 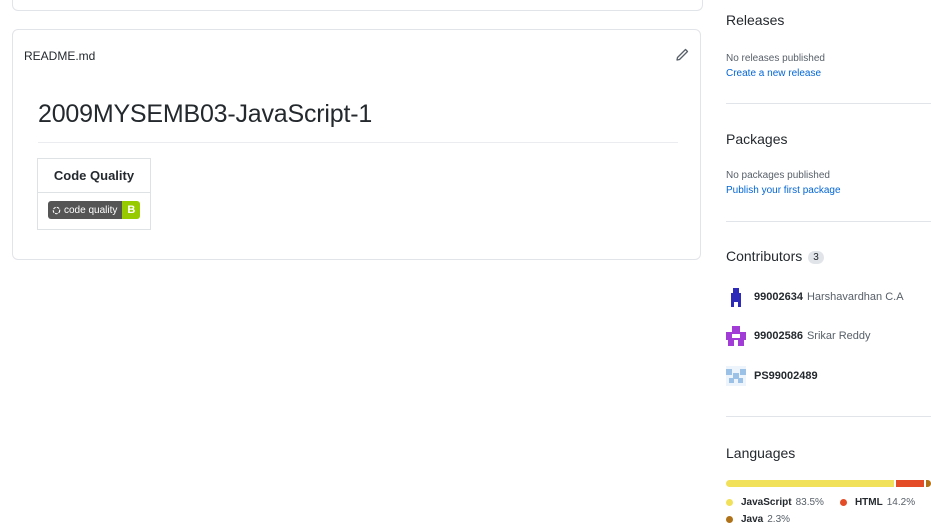 What do you see at coordinates (855, 297) in the screenshot?
I see `contributor-name: Harshavardhan C.A` at bounding box center [855, 297].